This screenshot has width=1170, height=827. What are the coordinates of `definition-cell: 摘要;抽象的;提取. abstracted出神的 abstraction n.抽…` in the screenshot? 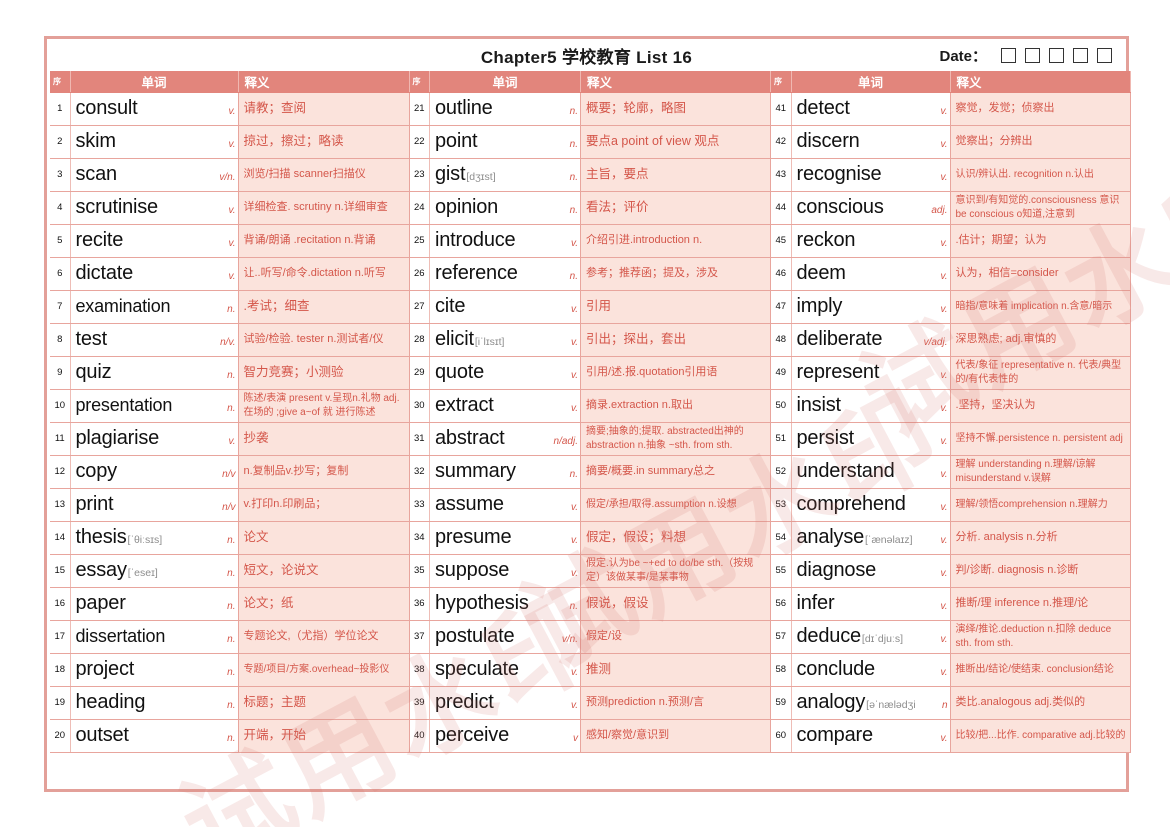 It's located at (675, 439).